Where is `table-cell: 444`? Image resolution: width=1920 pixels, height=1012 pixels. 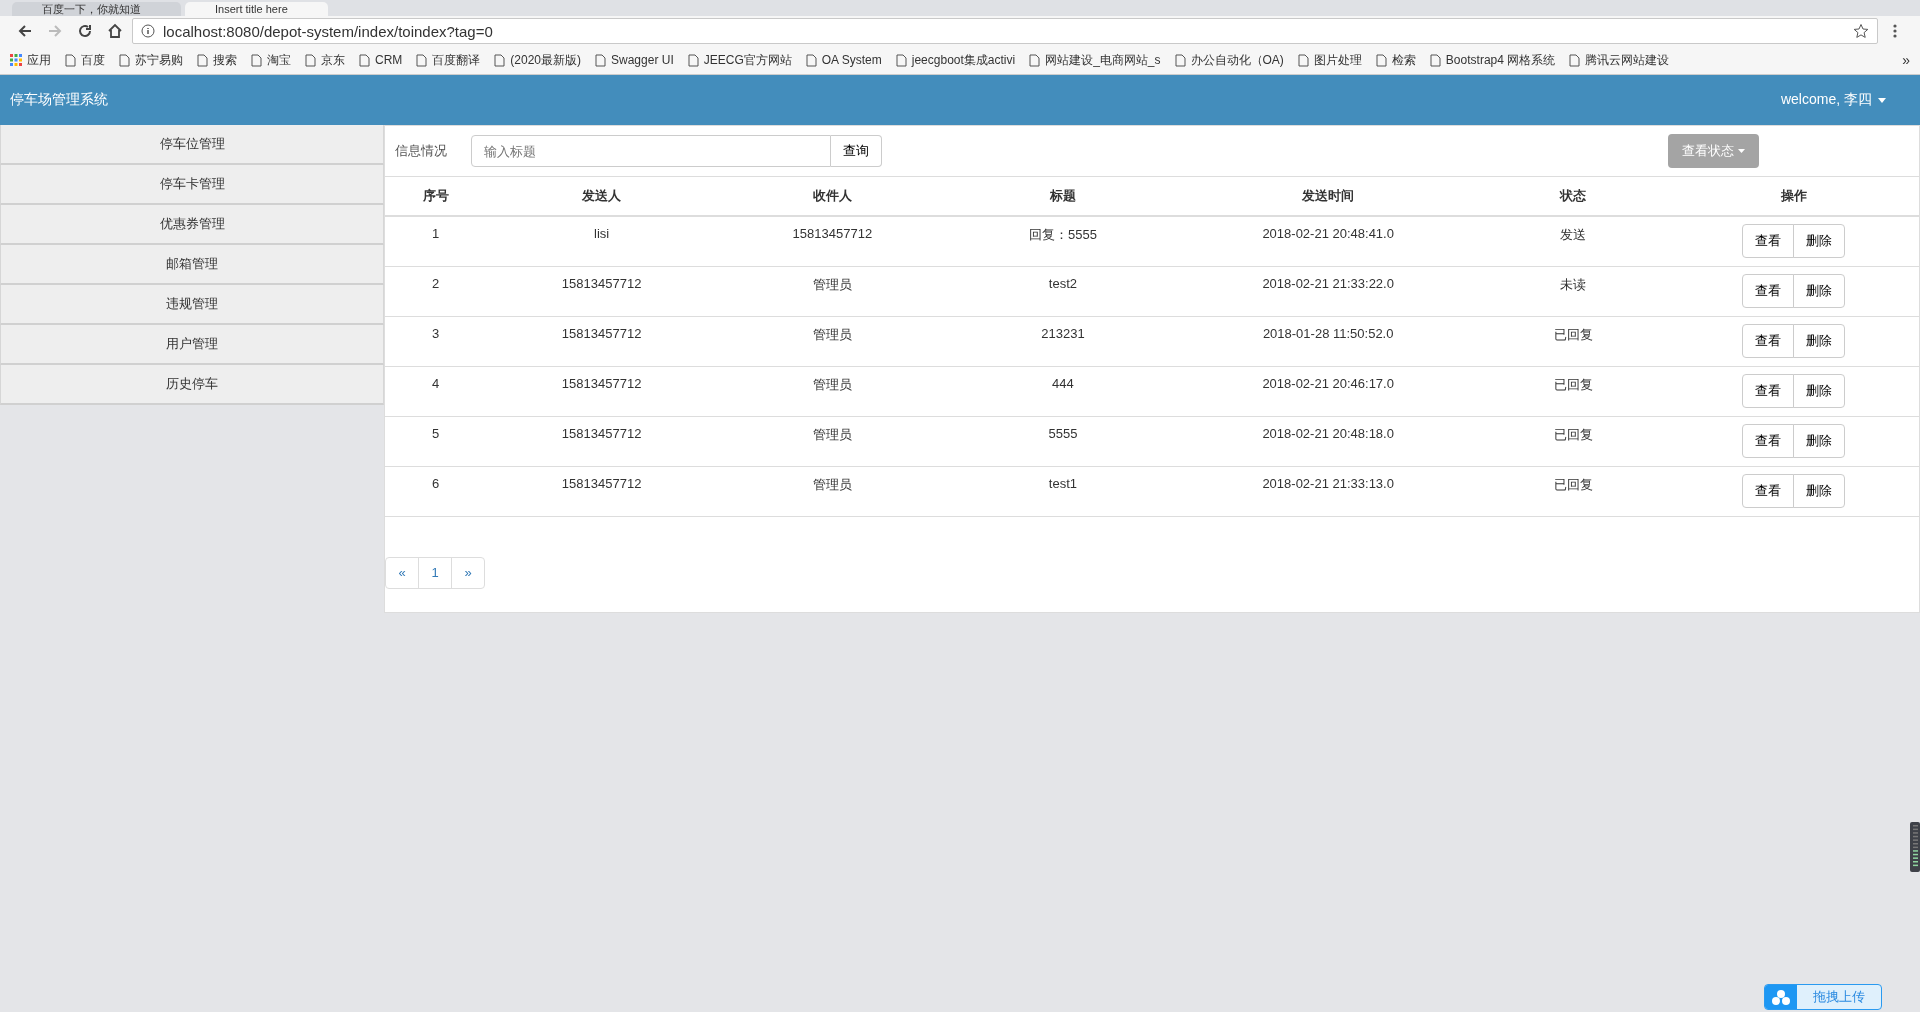 table-cell: 444 is located at coordinates (1063, 391).